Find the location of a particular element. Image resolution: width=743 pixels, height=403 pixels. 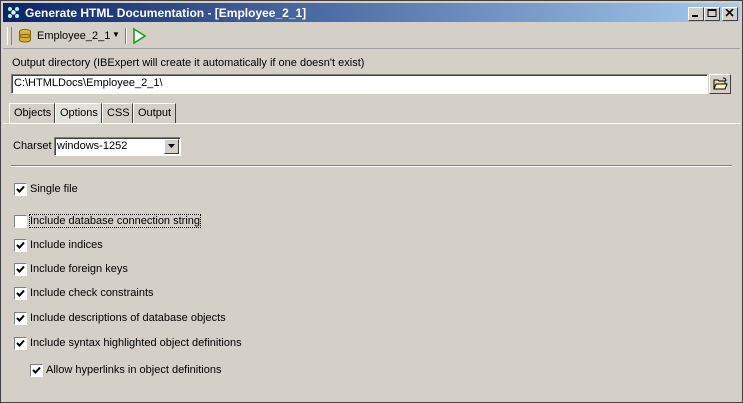

tab-label: CSS is located at coordinates (118, 113).